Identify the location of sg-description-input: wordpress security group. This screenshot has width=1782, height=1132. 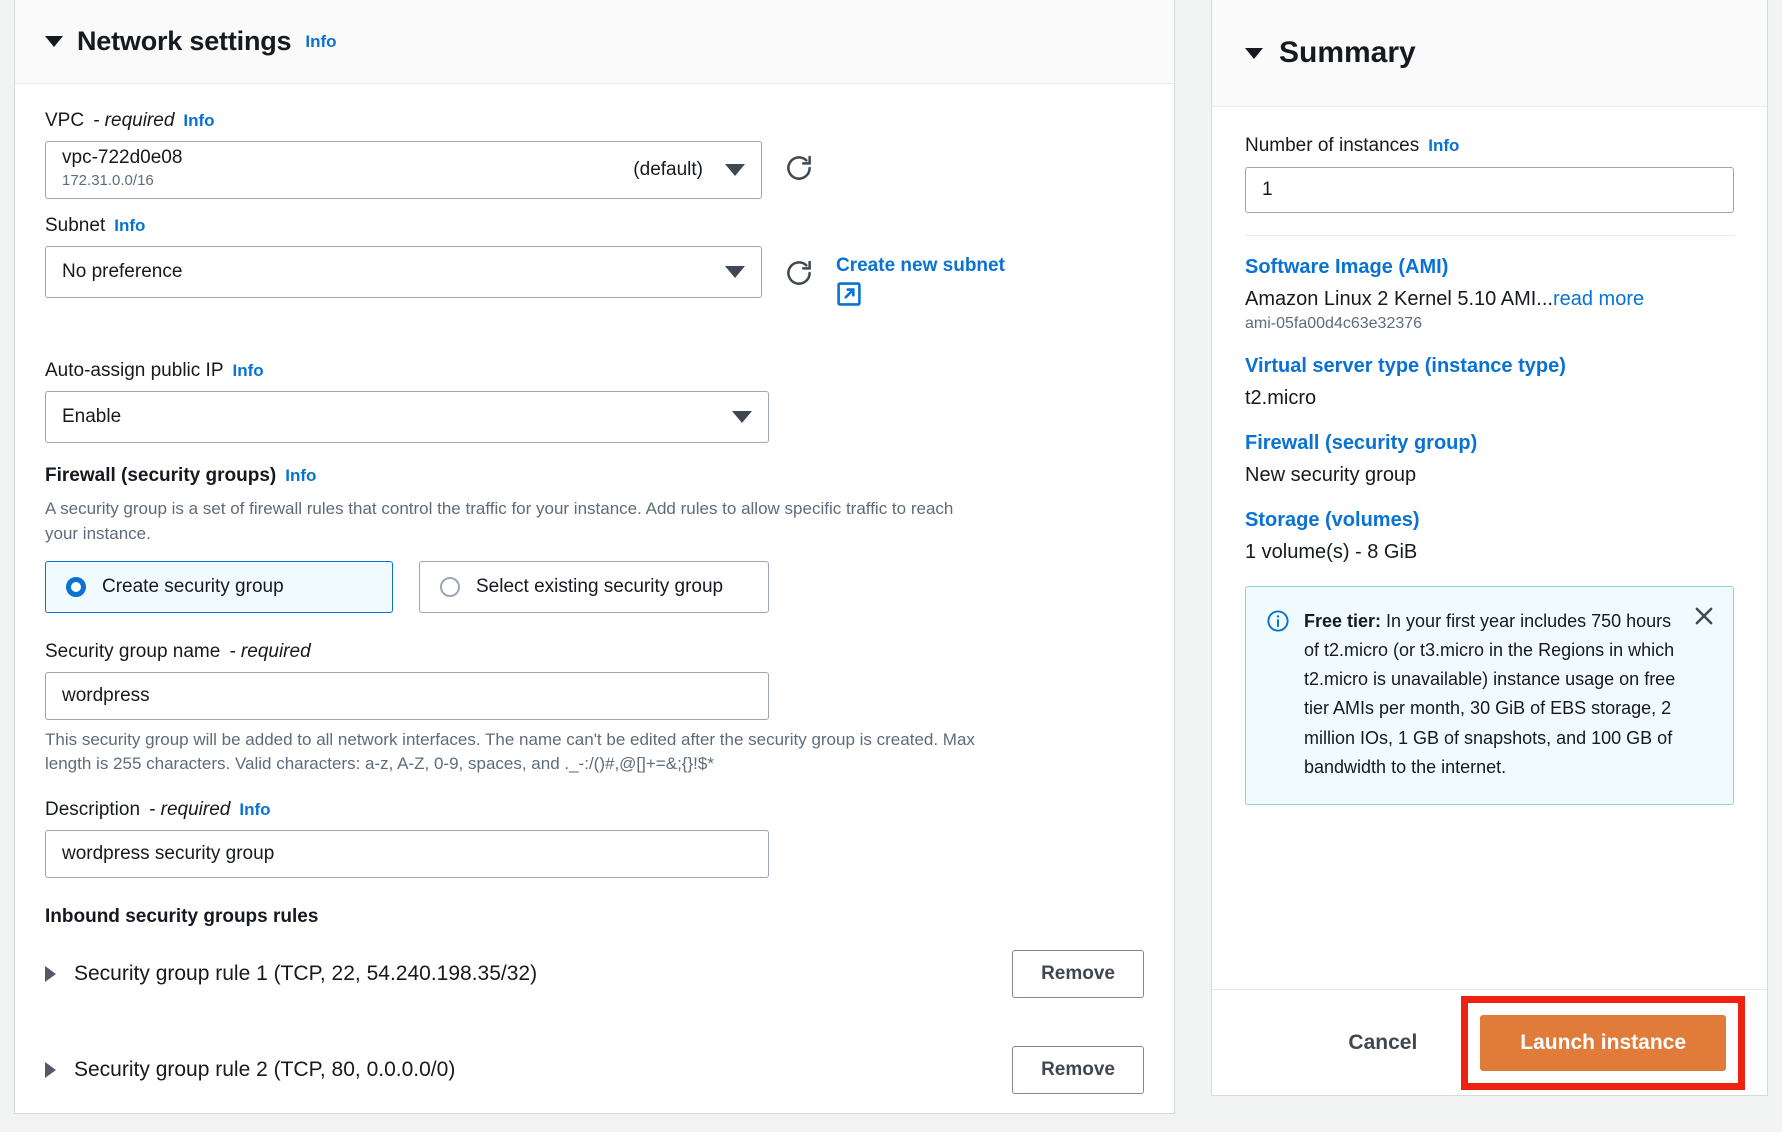
(407, 854).